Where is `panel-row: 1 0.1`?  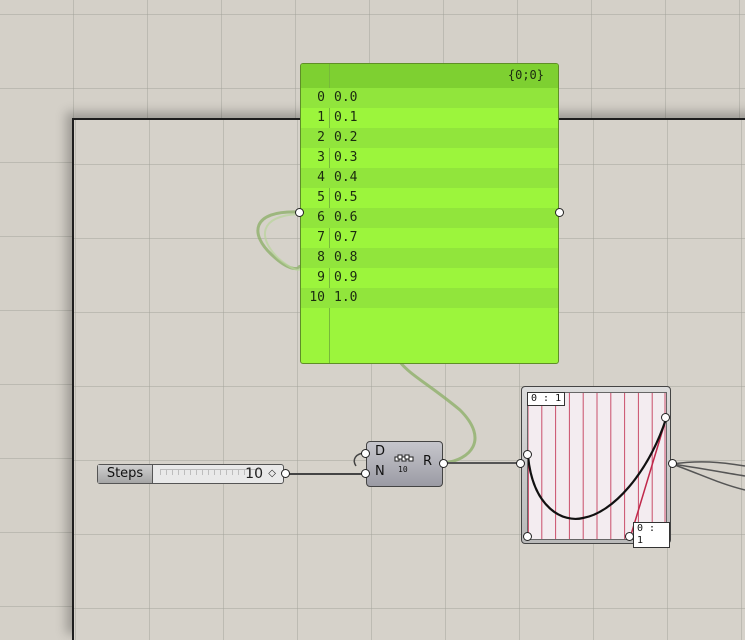 panel-row: 1 0.1 is located at coordinates (429, 118).